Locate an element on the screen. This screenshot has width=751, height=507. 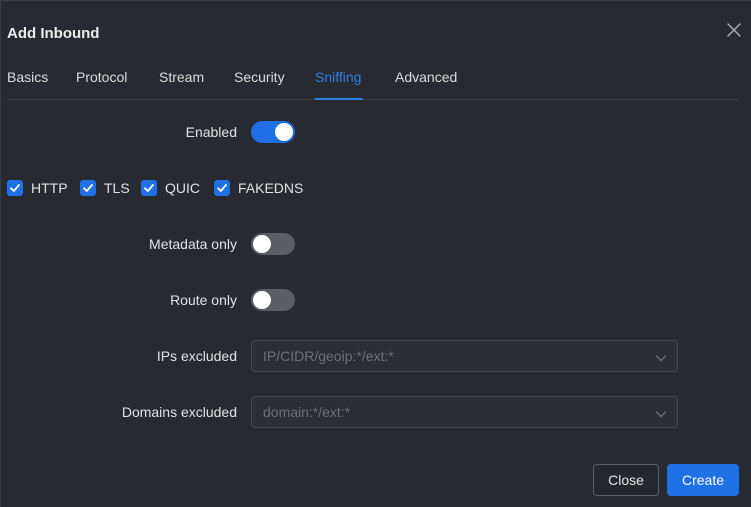
domains-excluded-select: domain:*/ext:* is located at coordinates (464, 412).